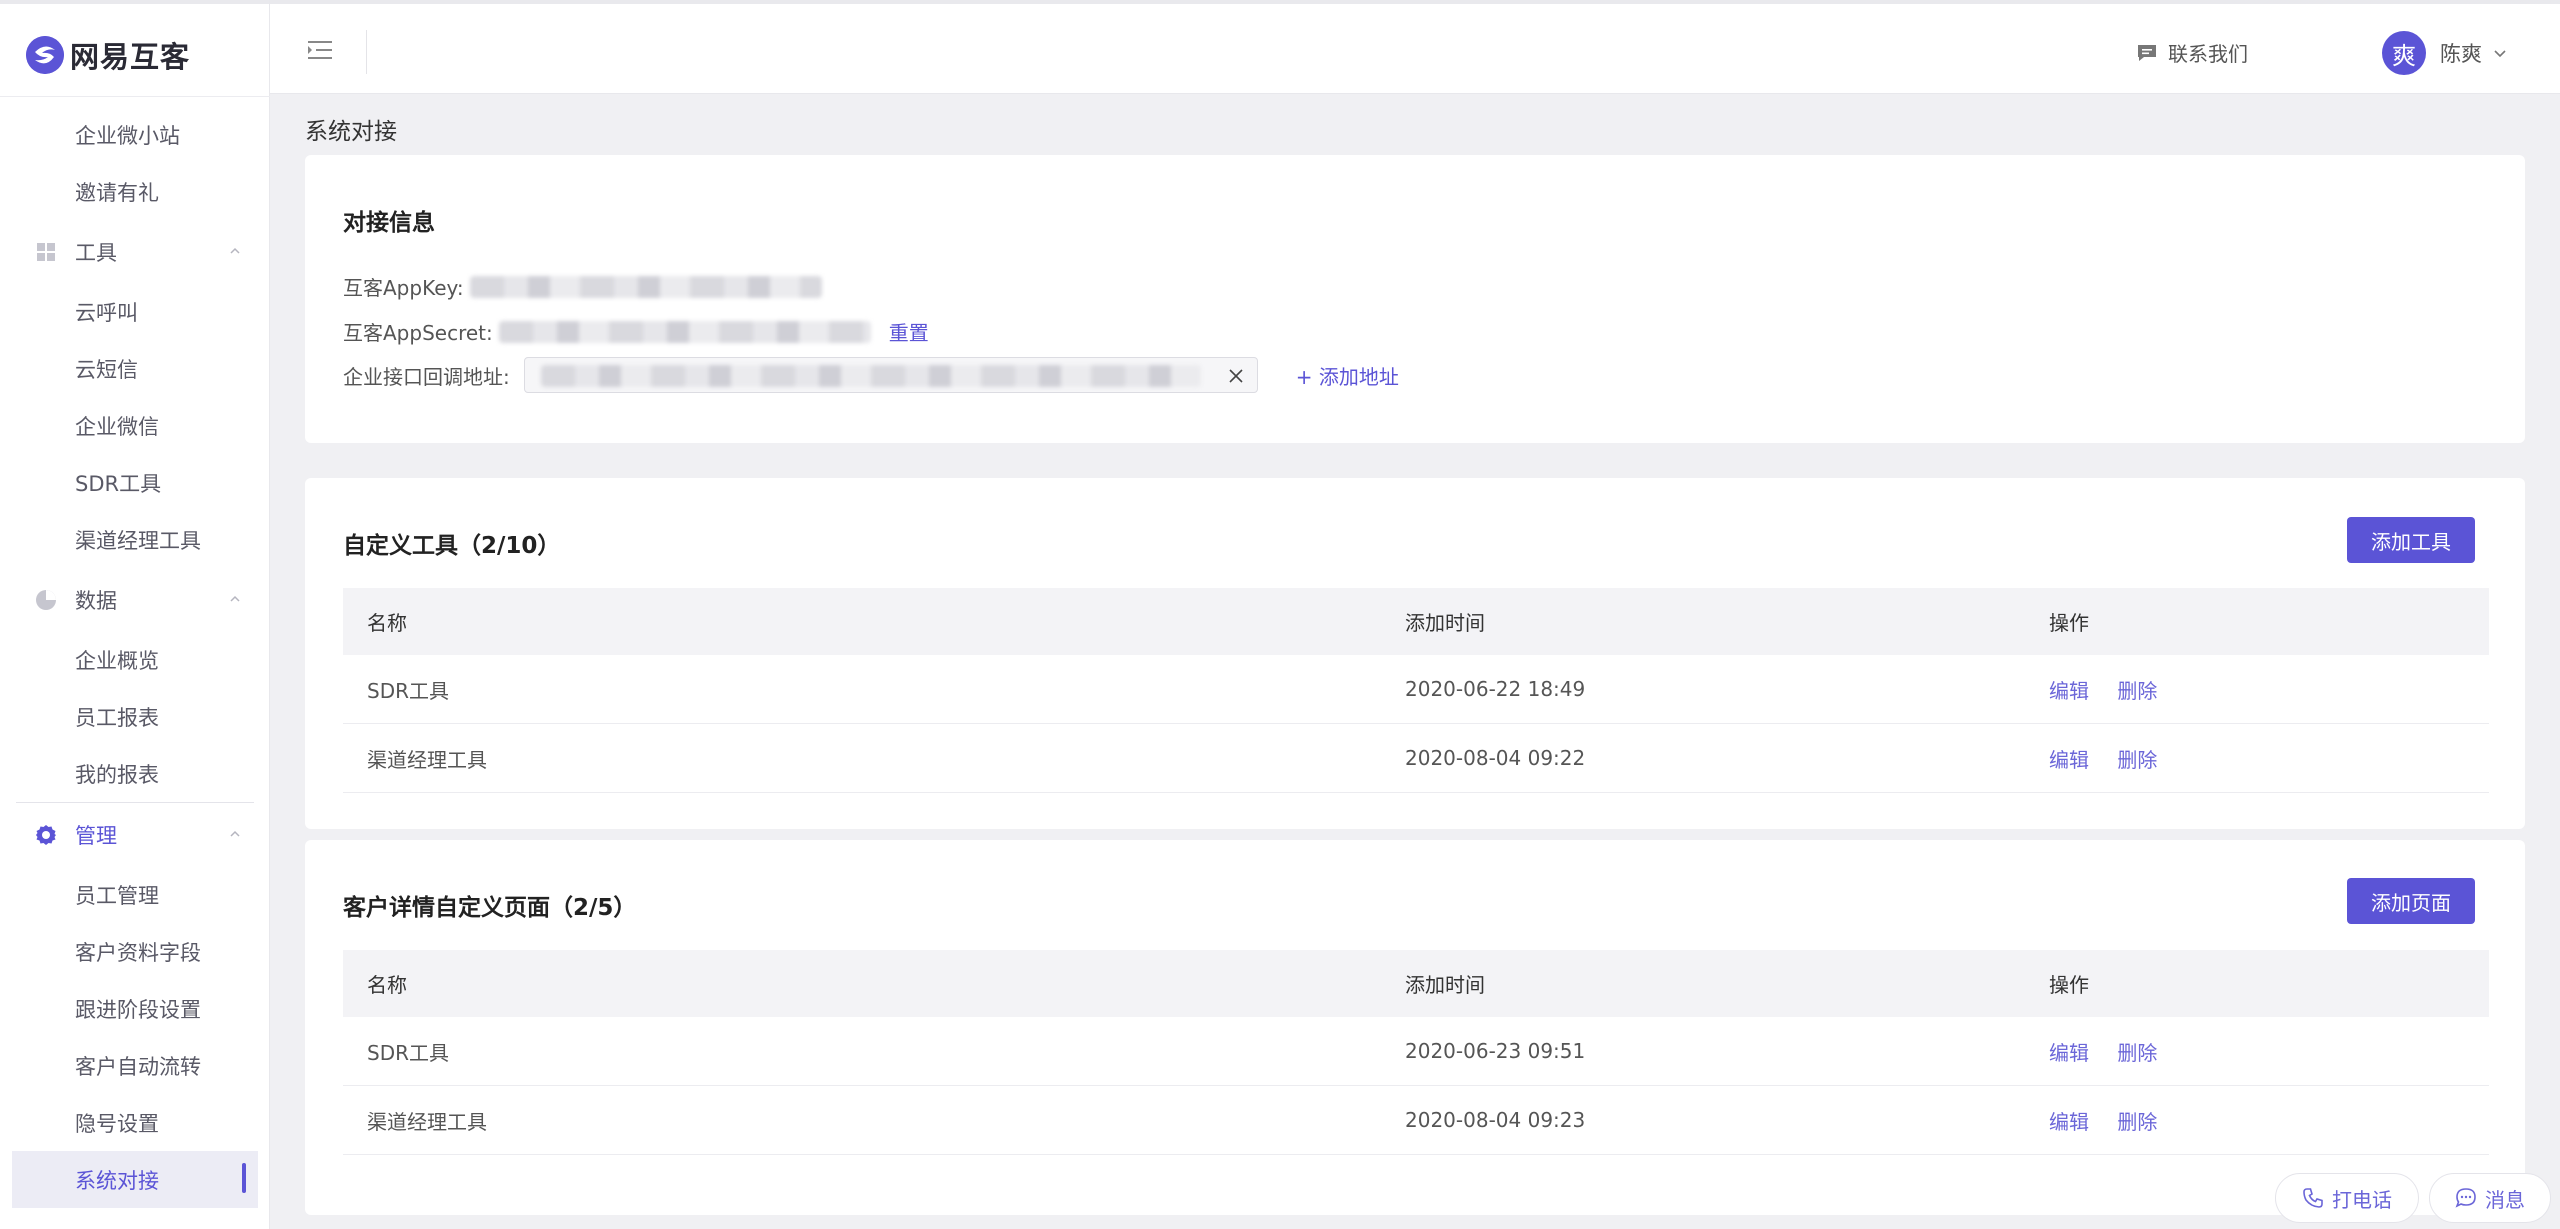  Describe the element at coordinates (135, 251) in the screenshot. I see `sidebar-group-tools: 工具` at that location.